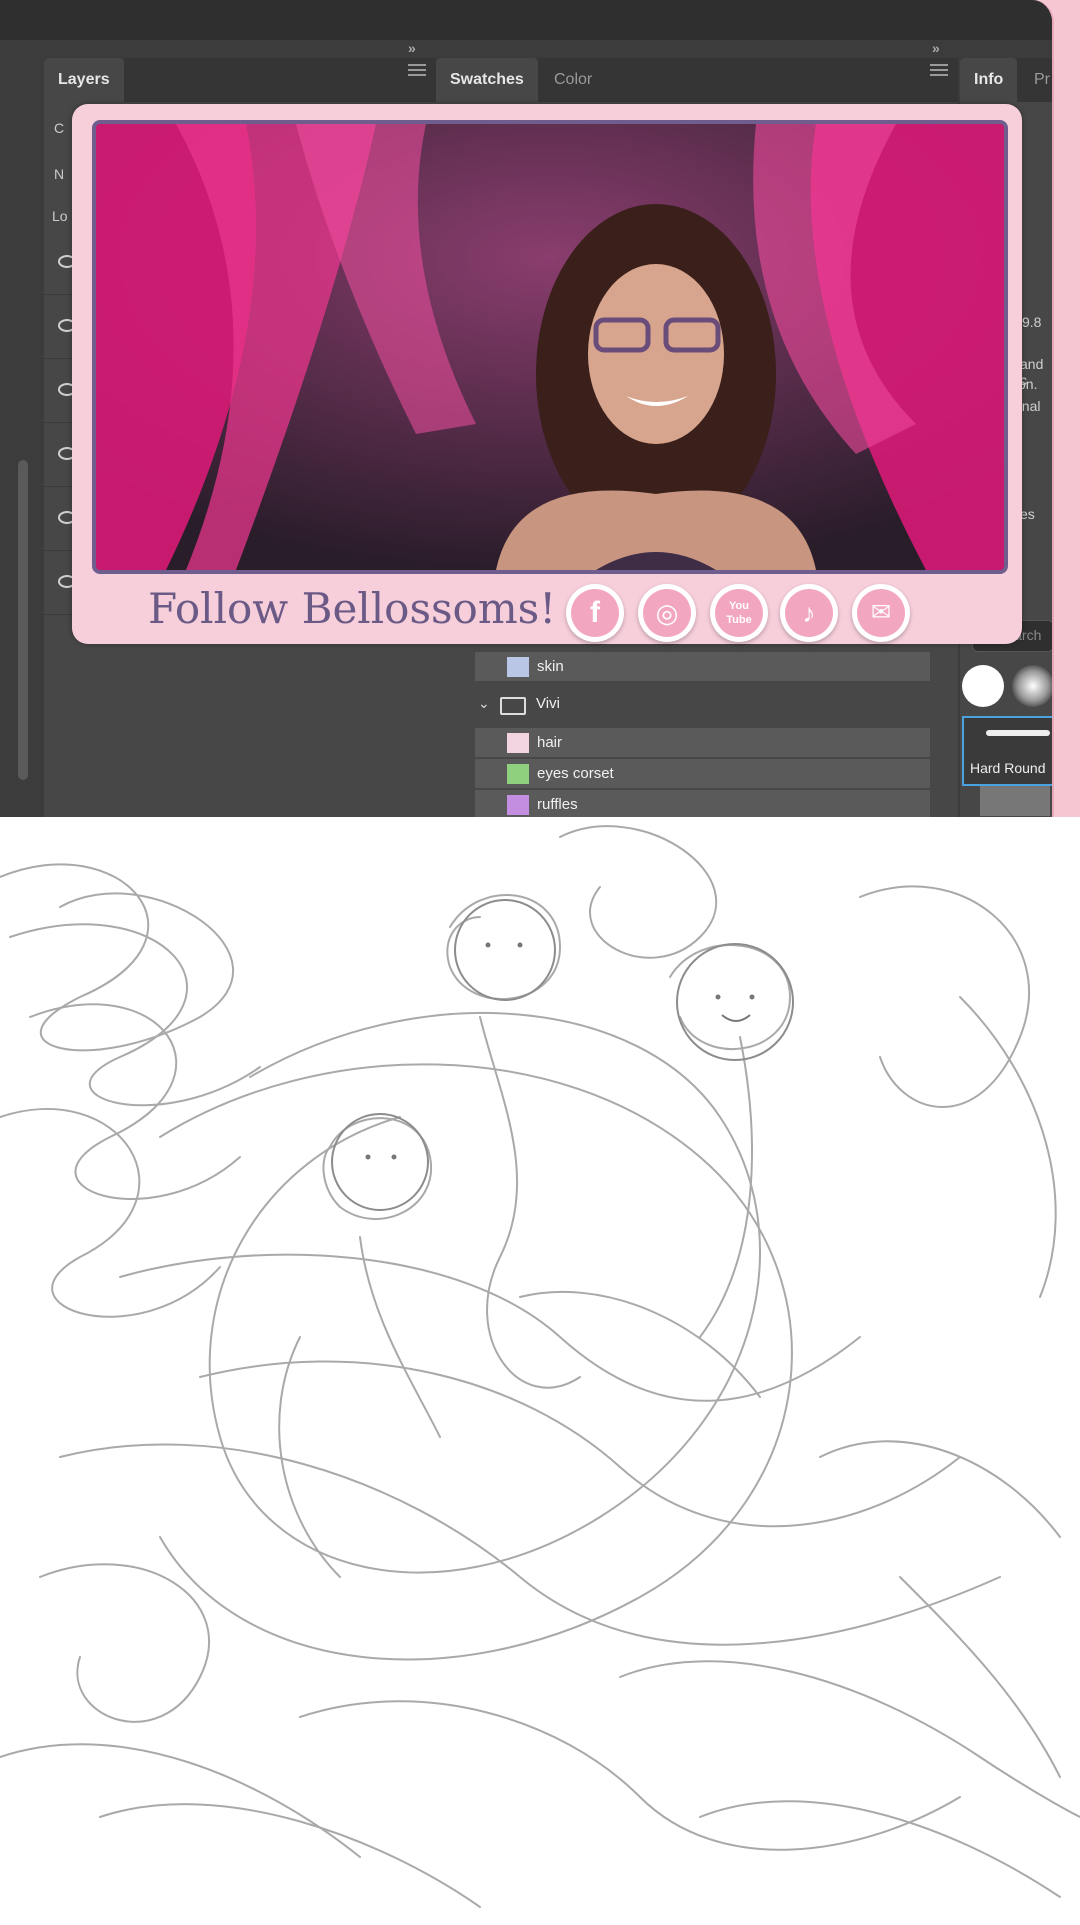 This screenshot has height=1925, width=1080. What do you see at coordinates (1032, 686) in the screenshot?
I see `brush-preset-soft` at bounding box center [1032, 686].